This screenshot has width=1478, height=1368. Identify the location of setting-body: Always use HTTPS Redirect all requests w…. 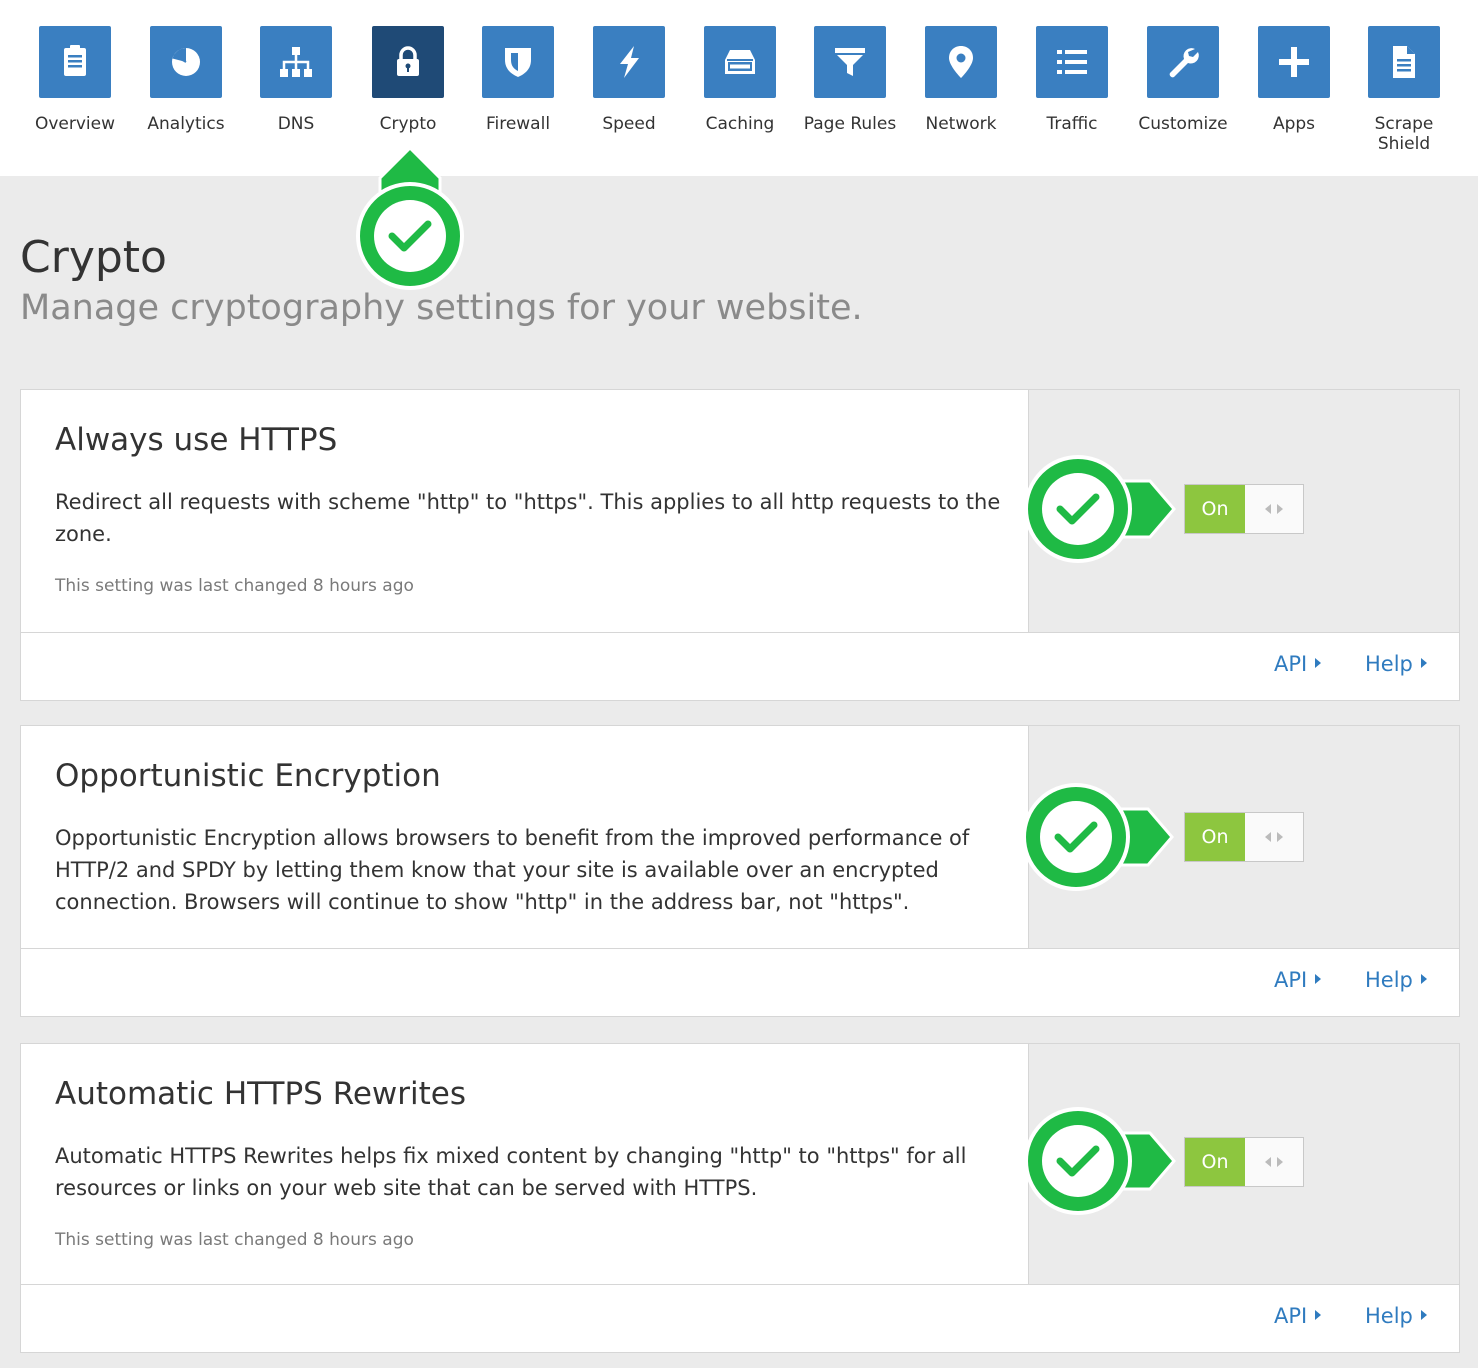
(525, 511).